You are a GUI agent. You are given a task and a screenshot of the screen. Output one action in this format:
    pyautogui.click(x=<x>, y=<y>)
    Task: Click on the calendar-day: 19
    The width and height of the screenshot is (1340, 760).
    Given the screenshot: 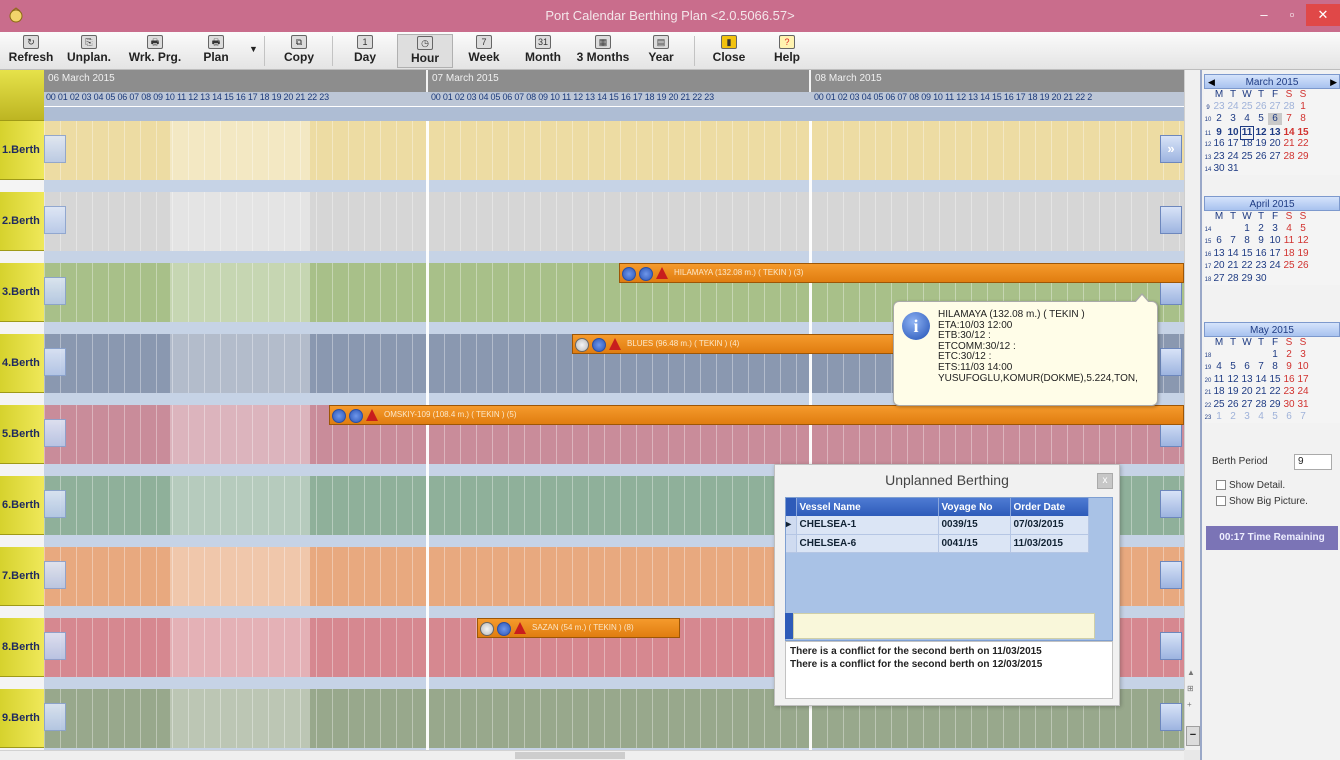 What is the action you would take?
    pyautogui.click(x=1261, y=144)
    